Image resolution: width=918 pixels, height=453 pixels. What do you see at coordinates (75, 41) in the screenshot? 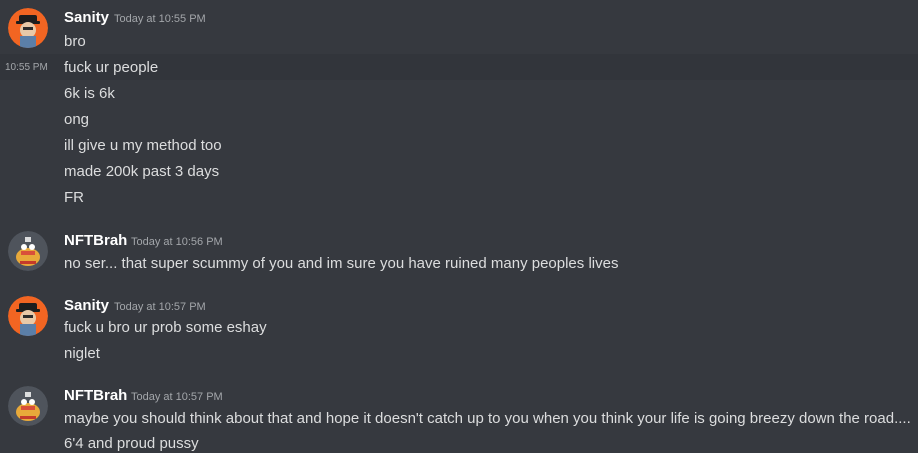
I see `message-text: bro` at bounding box center [75, 41].